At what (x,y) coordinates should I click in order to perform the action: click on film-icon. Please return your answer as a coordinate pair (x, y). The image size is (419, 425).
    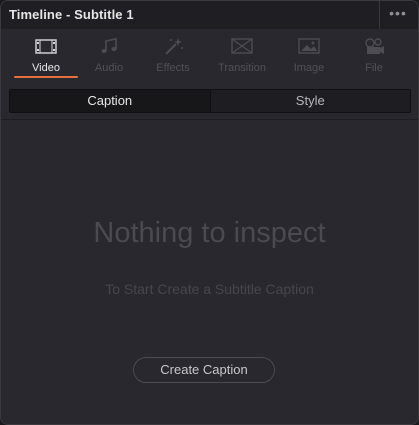
    Looking at the image, I should click on (46, 46).